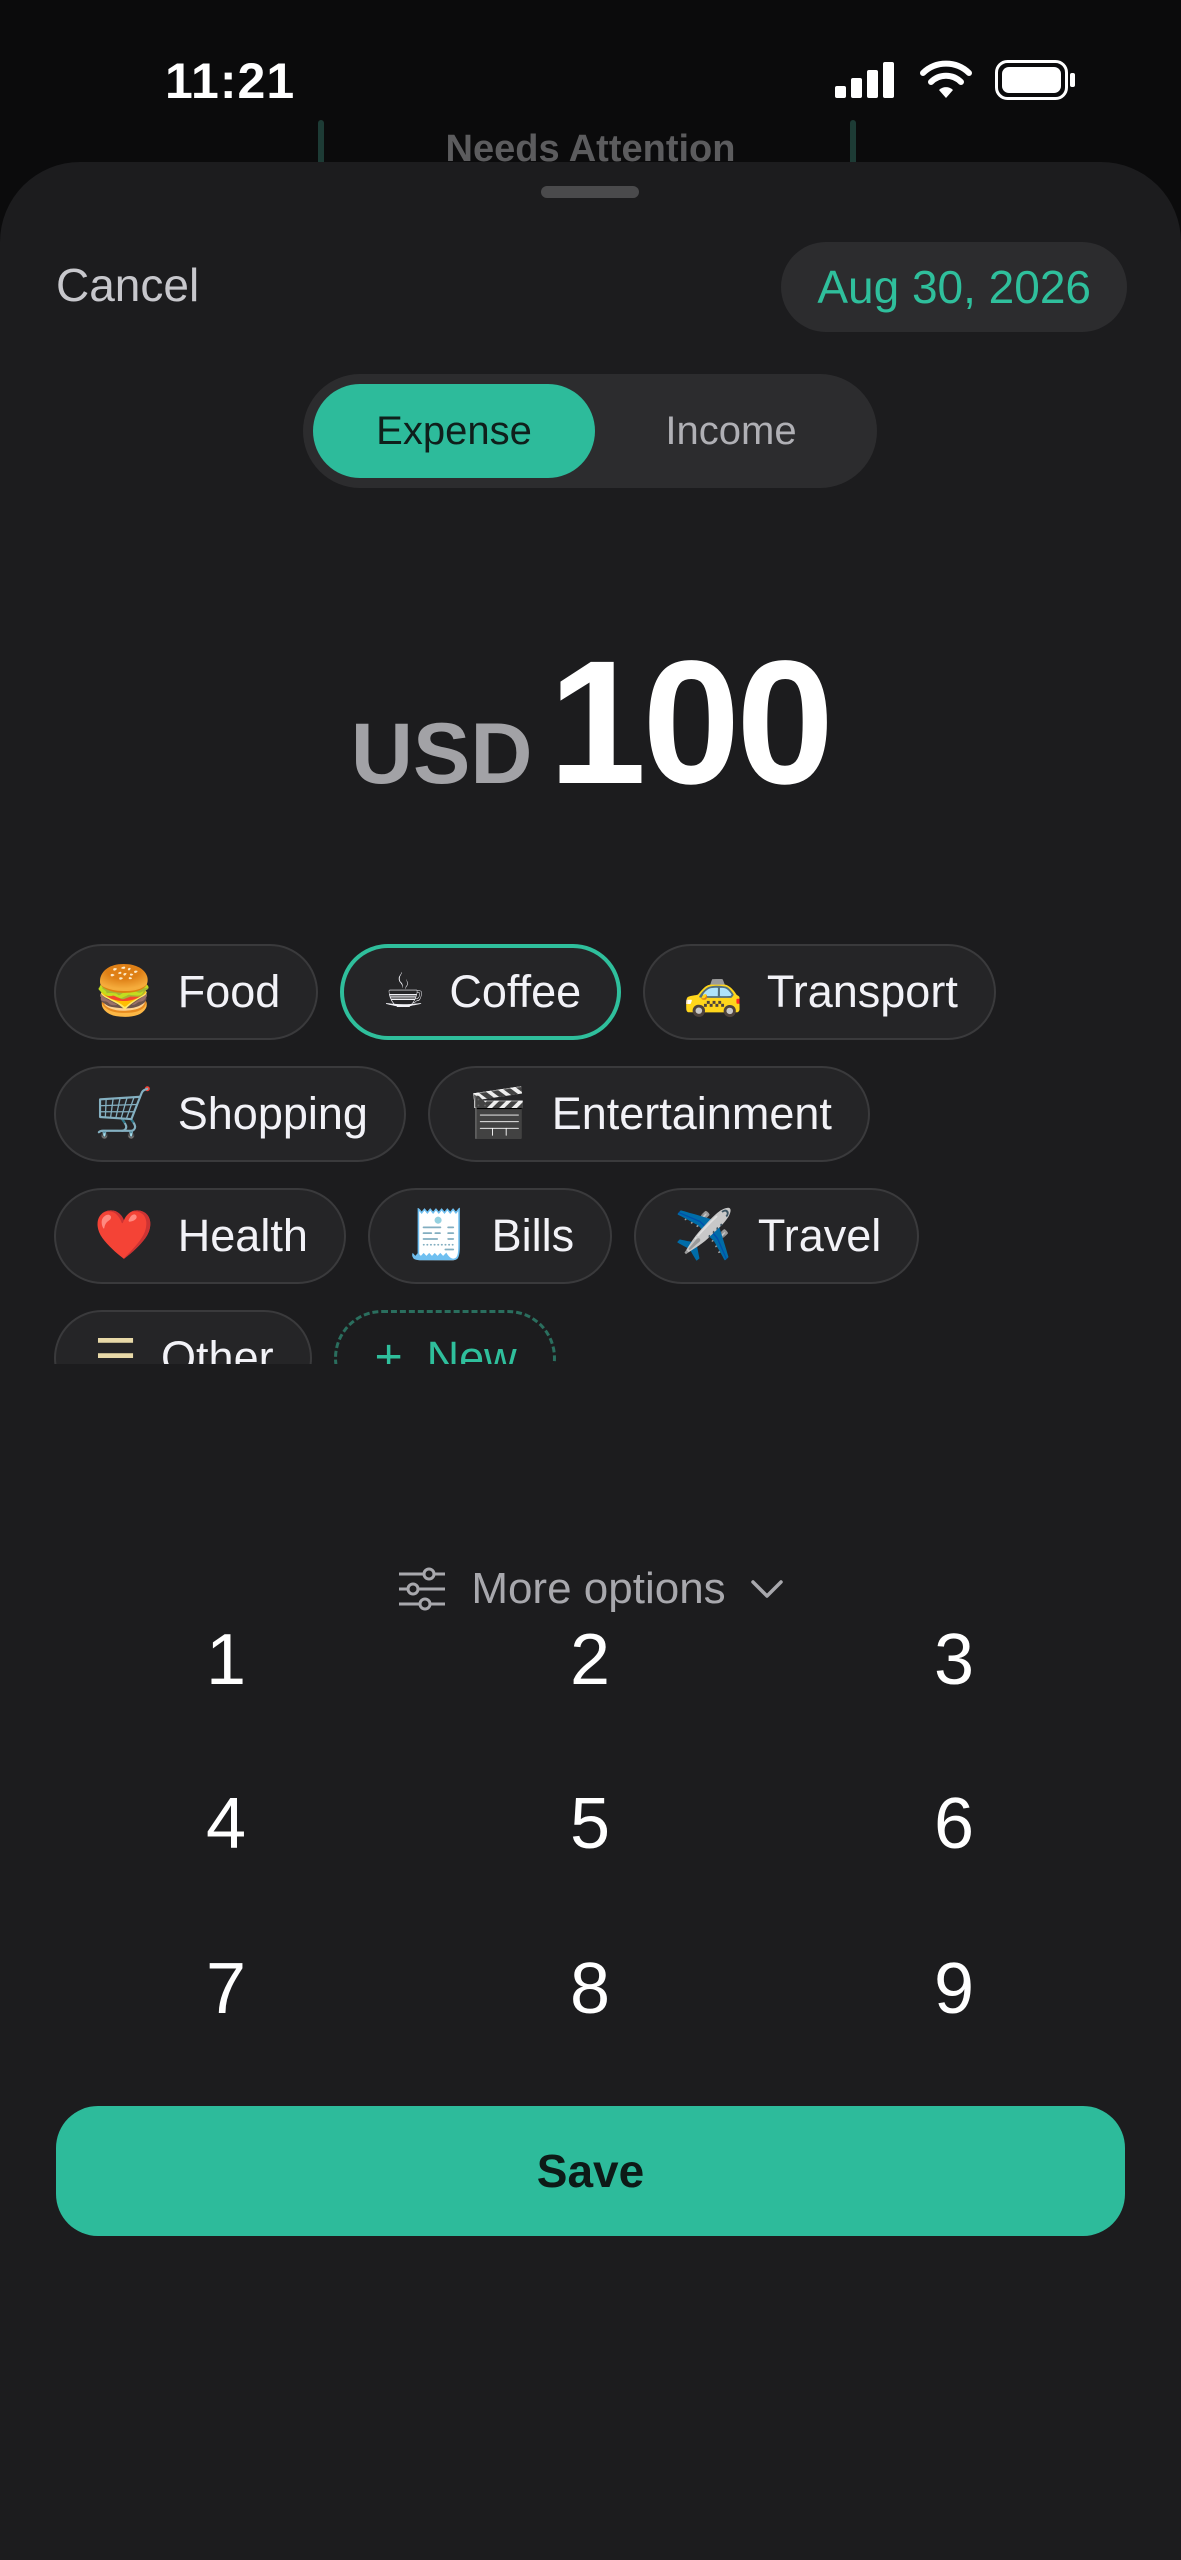 This screenshot has width=1181, height=2560. What do you see at coordinates (590, 2171) in the screenshot?
I see `save-button: Save` at bounding box center [590, 2171].